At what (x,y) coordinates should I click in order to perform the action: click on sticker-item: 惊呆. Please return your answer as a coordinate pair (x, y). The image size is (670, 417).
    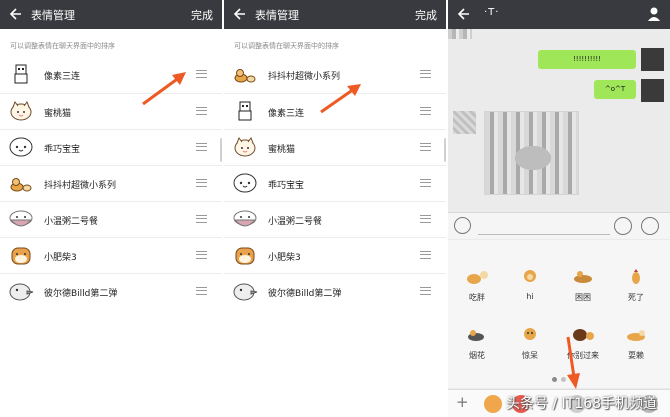
    Looking at the image, I should click on (530, 341).